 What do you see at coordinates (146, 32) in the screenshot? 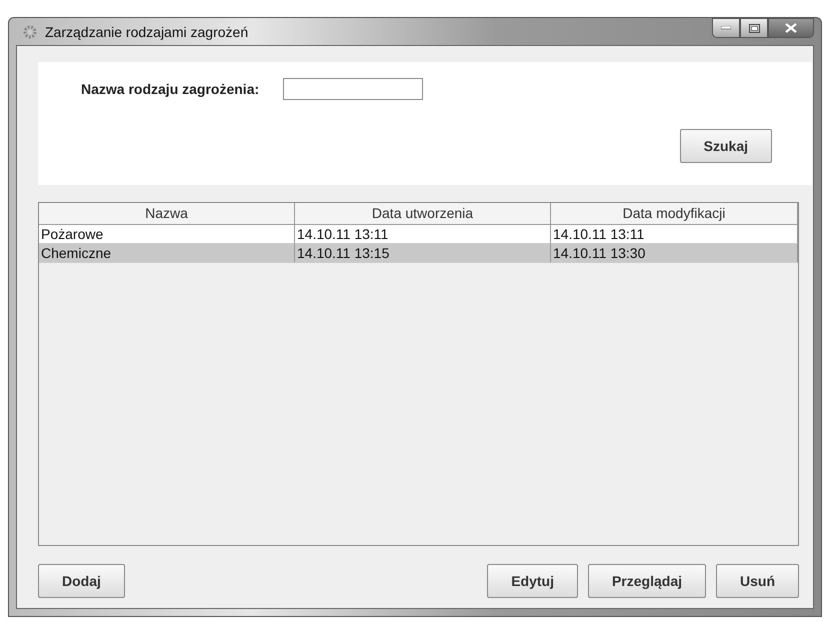
I see `window-title: Zarządzanie rodzajami zagrożeń` at bounding box center [146, 32].